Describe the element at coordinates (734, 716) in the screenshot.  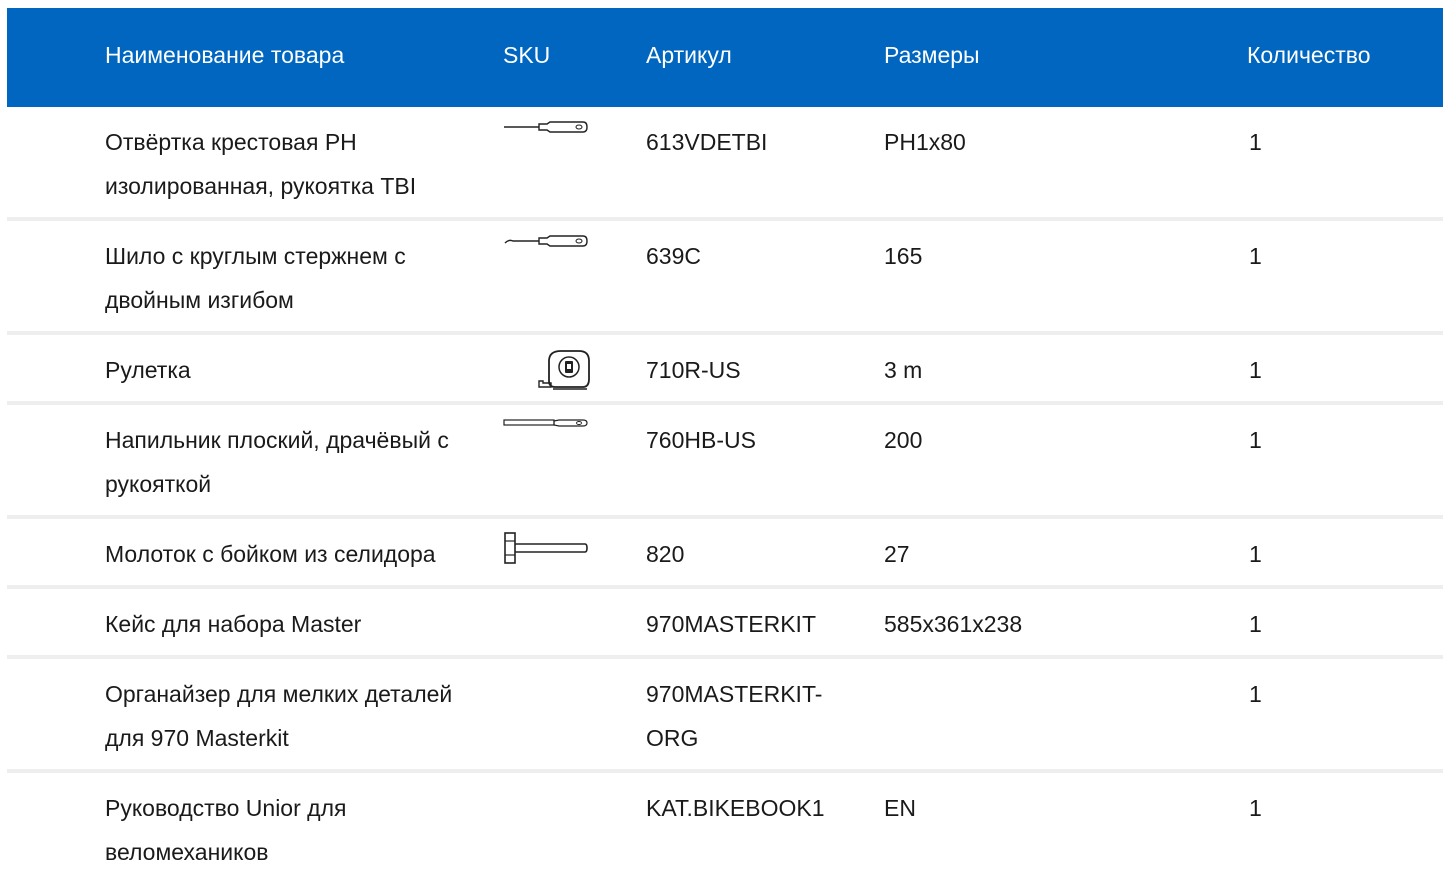
I see `article-number: 970MASTERKIT-ORG` at that location.